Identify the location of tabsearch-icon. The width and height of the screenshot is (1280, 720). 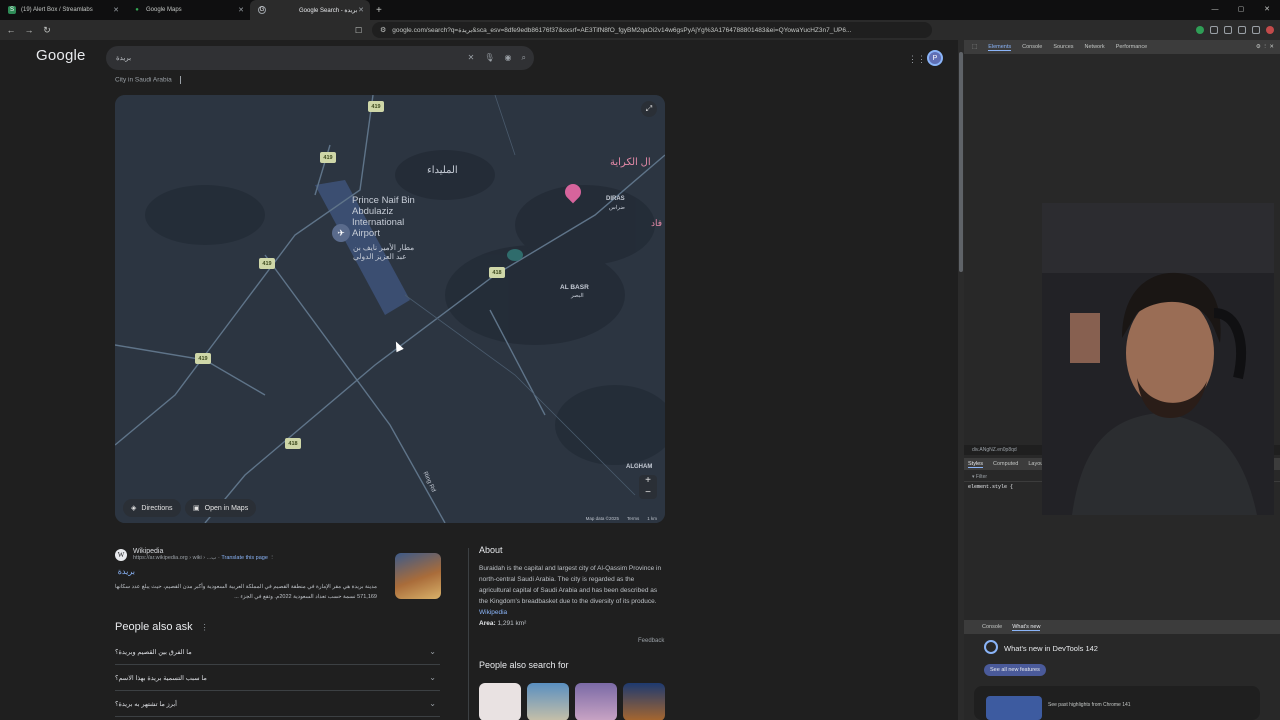
(1256, 30).